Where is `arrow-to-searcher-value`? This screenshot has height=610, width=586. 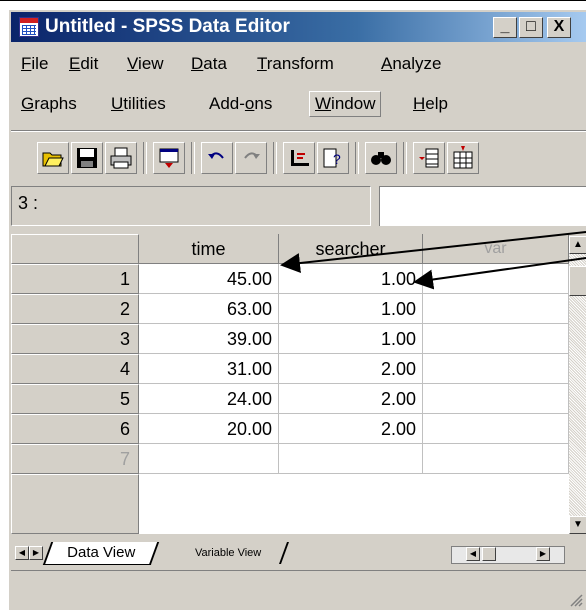 arrow-to-searcher-value is located at coordinates (499, 273).